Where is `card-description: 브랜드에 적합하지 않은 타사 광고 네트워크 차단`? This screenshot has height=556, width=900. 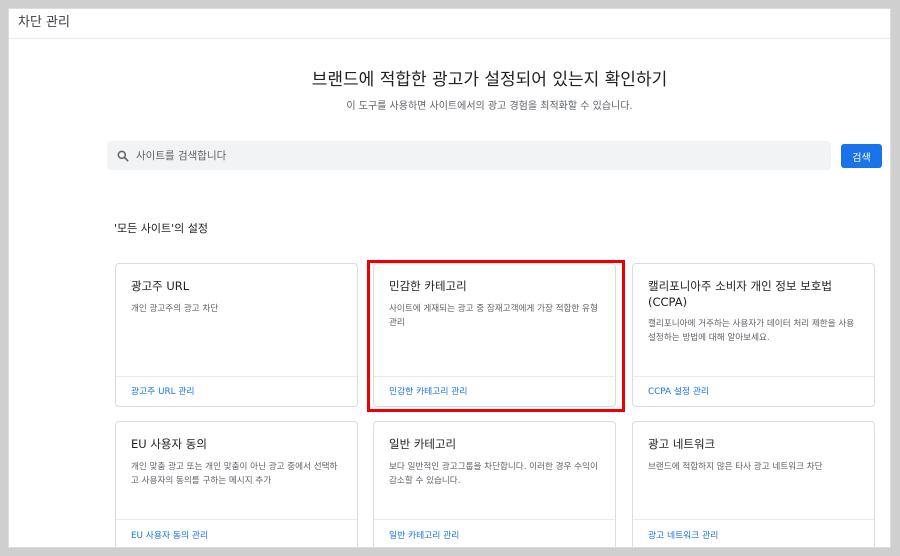 card-description: 브랜드에 적합하지 않은 타사 광고 네트워크 차단 is located at coordinates (735, 467).